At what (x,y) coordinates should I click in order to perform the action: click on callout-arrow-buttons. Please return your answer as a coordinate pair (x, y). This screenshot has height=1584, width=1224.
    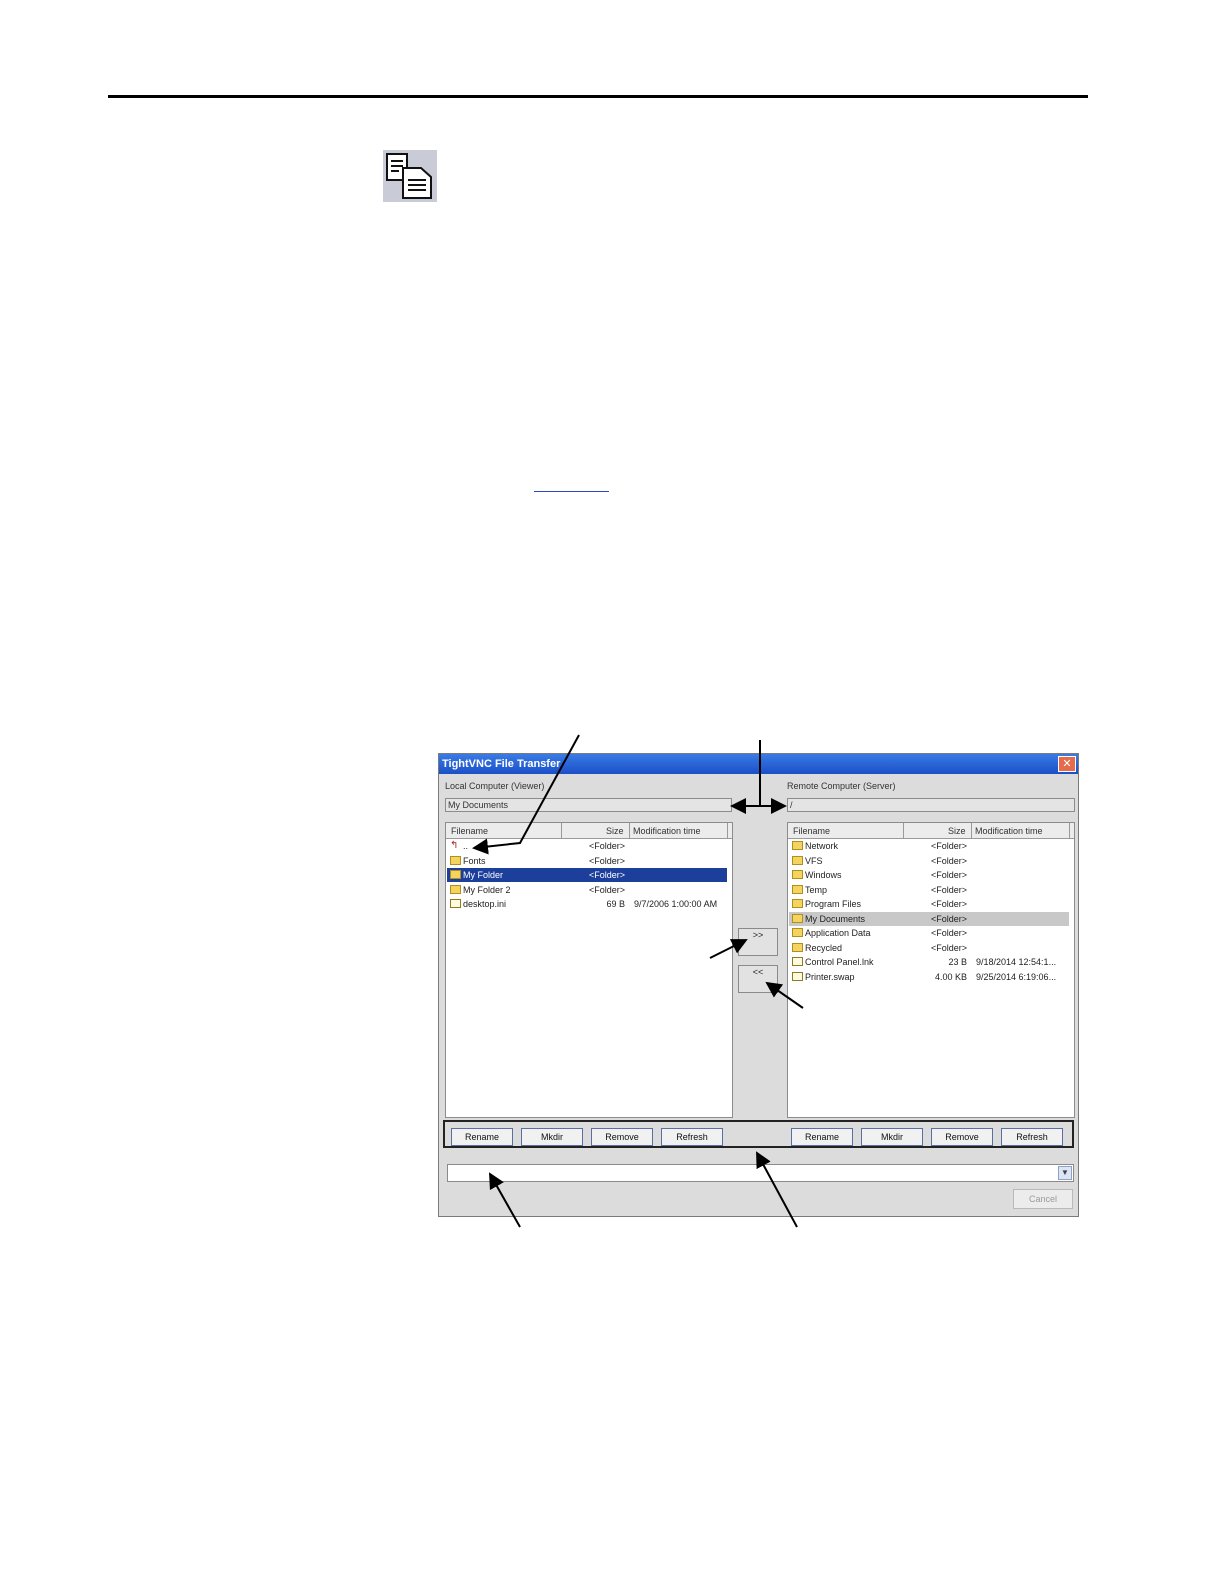
    Looking at the image, I should click on (777, 1189).